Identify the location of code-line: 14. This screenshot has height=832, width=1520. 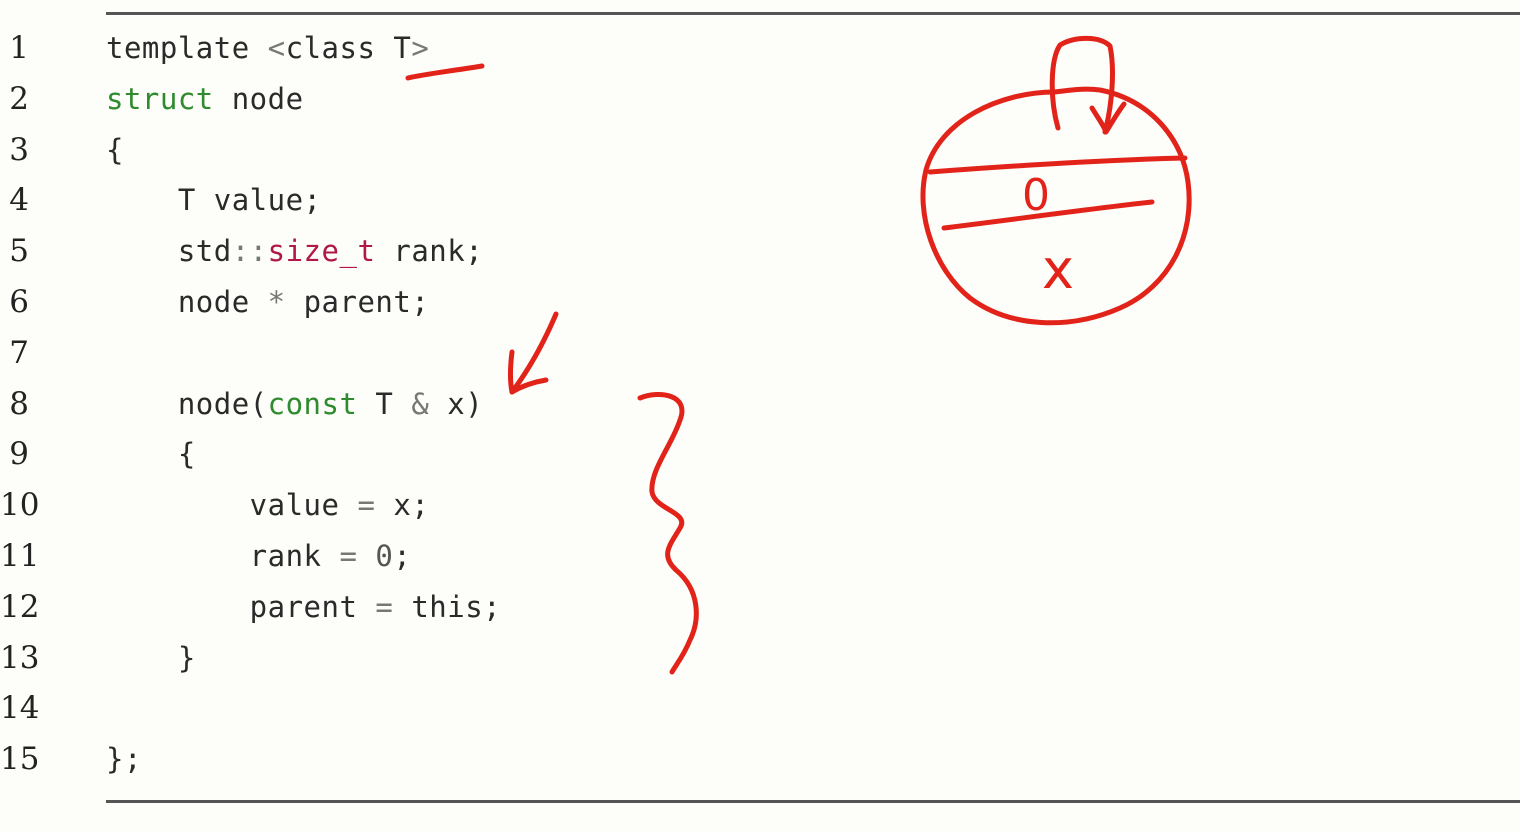
(550, 708).